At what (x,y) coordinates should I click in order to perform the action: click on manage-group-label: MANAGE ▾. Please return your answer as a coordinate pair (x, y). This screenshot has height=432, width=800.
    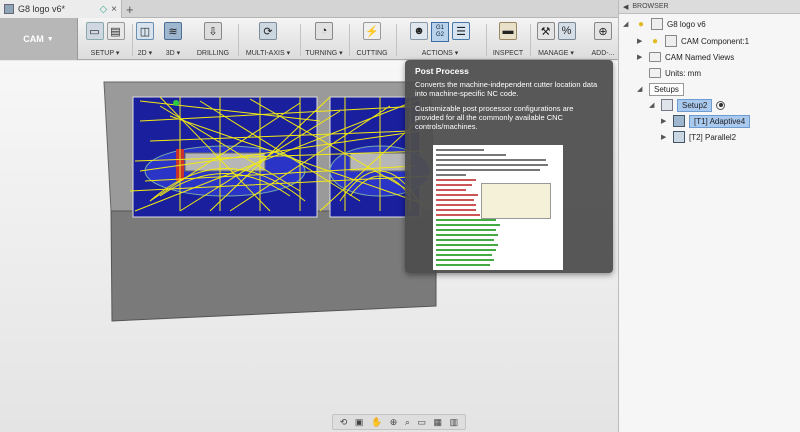
    Looking at the image, I should click on (556, 53).